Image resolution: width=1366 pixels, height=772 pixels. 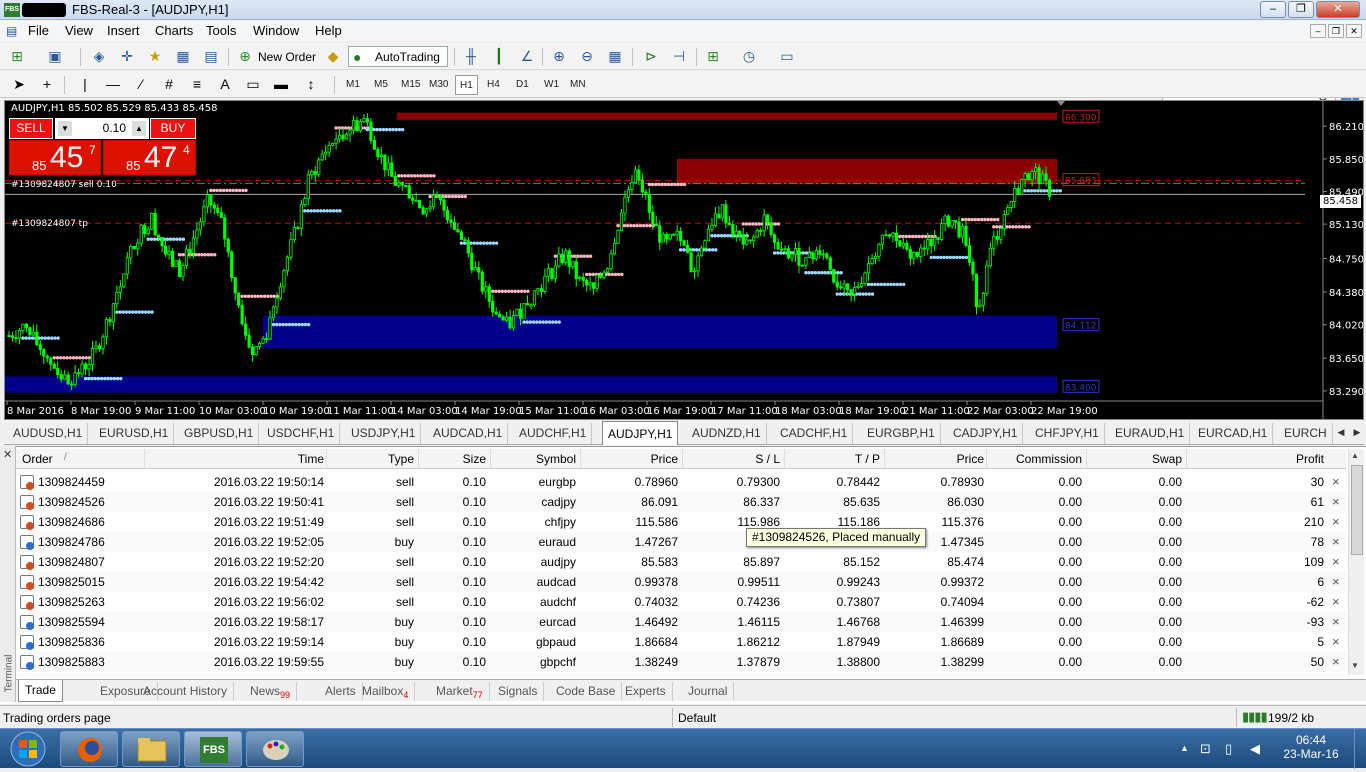 I want to click on chart-tab-audusd-h1: AUDUSD,H1, so click(x=48, y=433).